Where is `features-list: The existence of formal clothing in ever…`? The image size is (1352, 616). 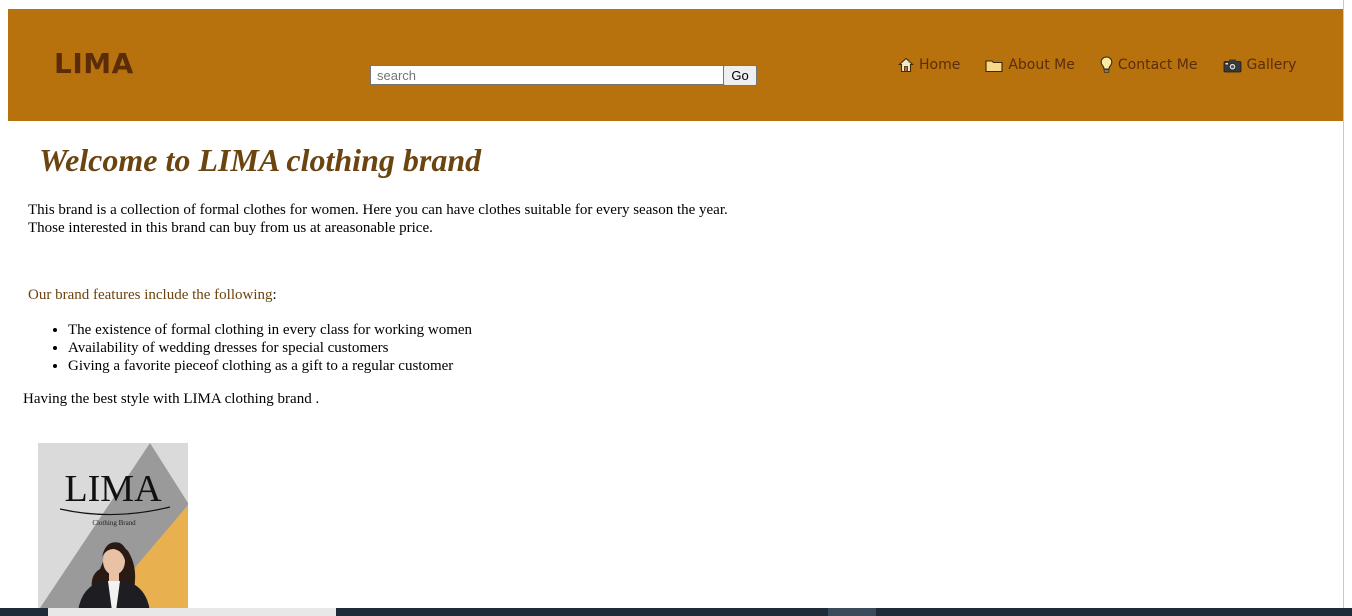 features-list: The existence of formal clothing in ever… is located at coordinates (250, 348).